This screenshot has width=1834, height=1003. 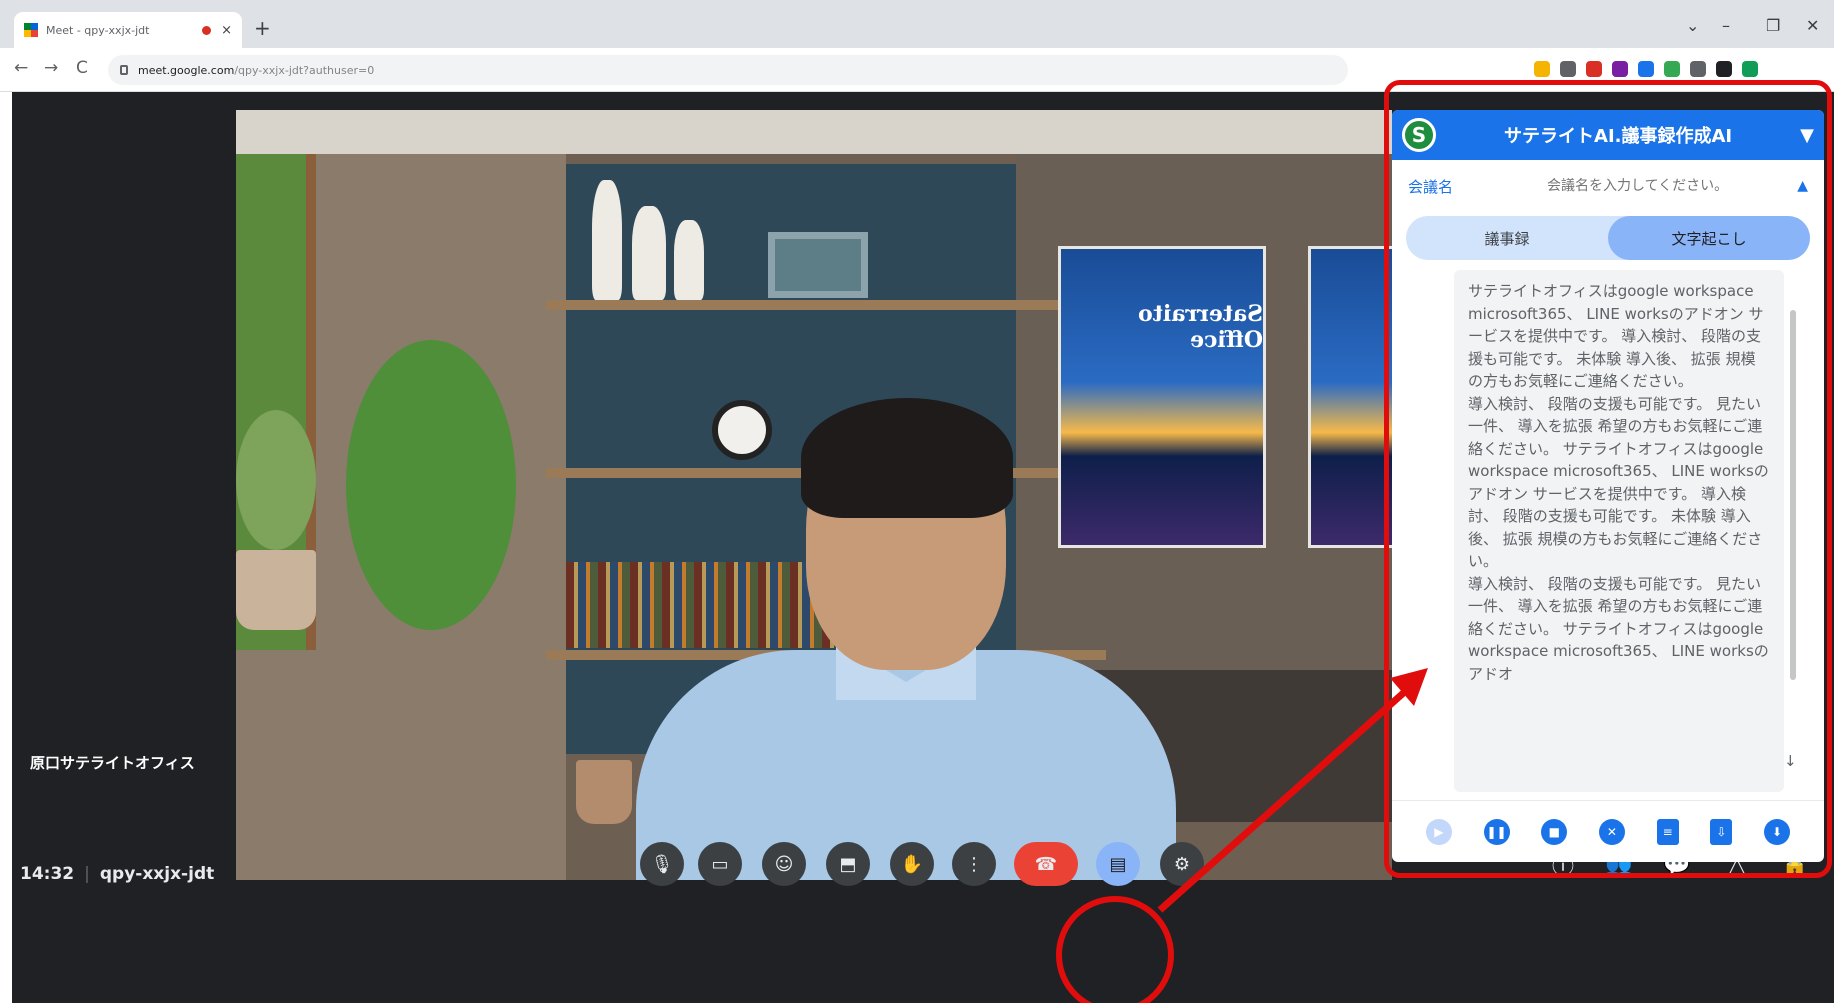 I want to click on panel-header: S サテライトAI.議事録作成AI ▼, so click(x=1608, y=135).